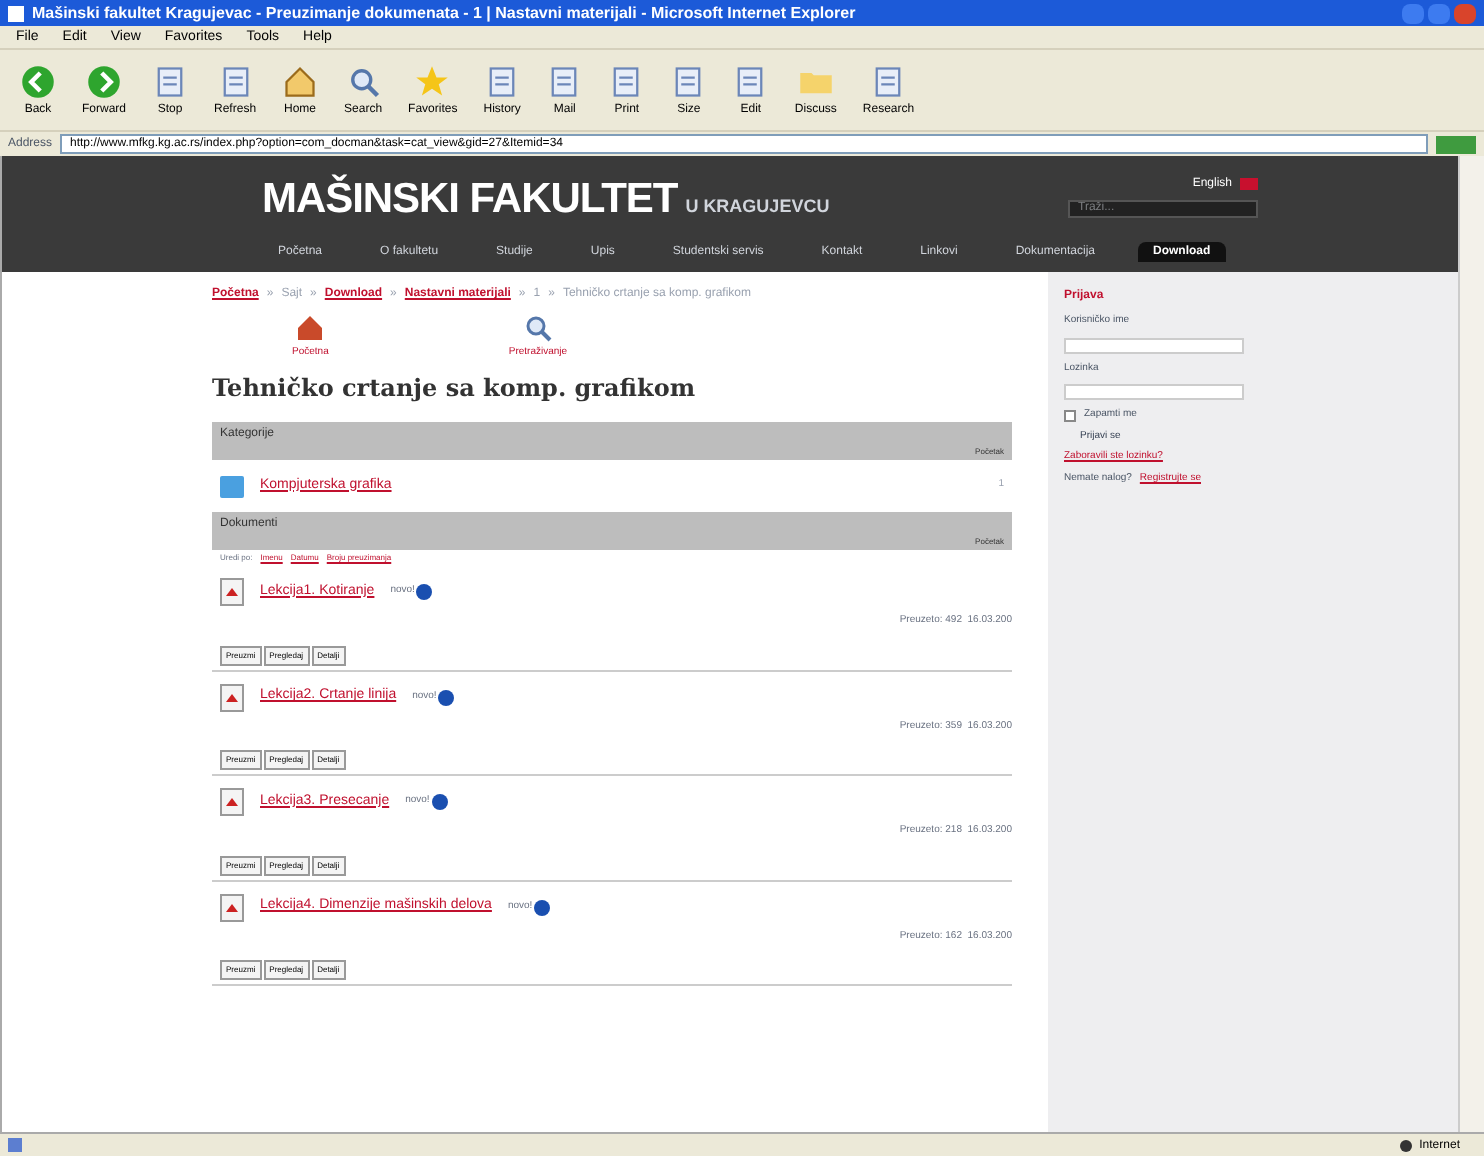  What do you see at coordinates (470, 198) in the screenshot?
I see `site-title: MAŠINSKI FAKULTET` at bounding box center [470, 198].